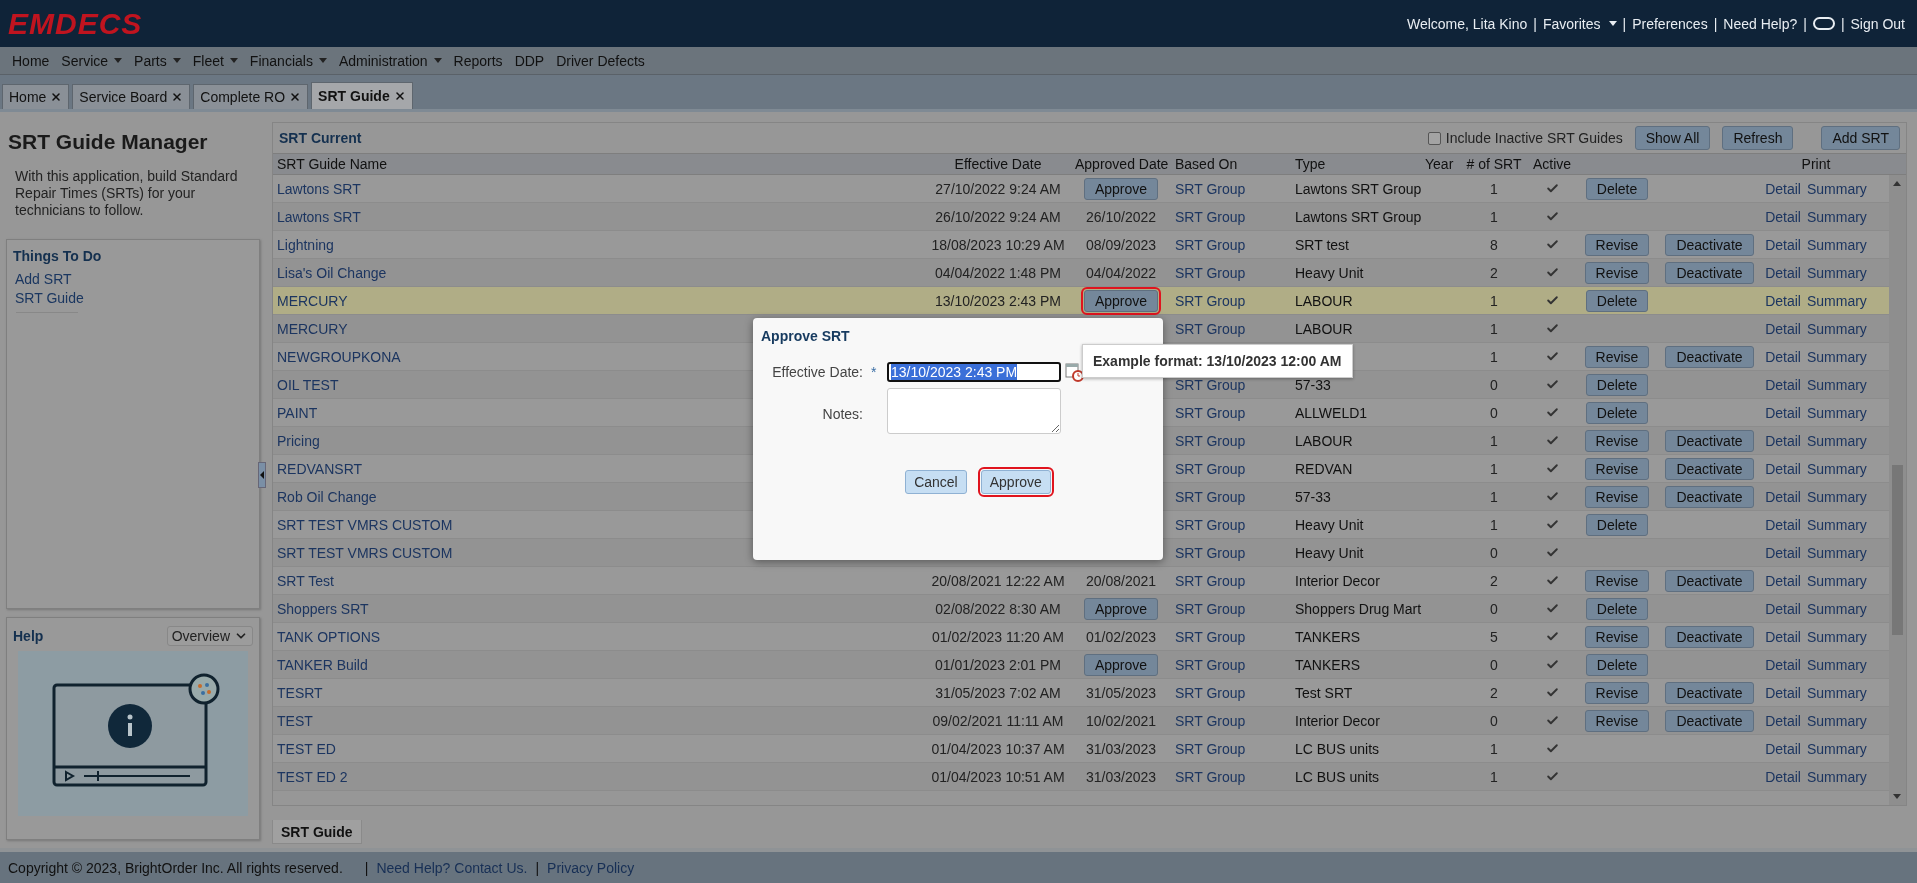 Image resolution: width=1917 pixels, height=883 pixels. I want to click on table-cell-text: 31/05/2023, so click(1121, 692).